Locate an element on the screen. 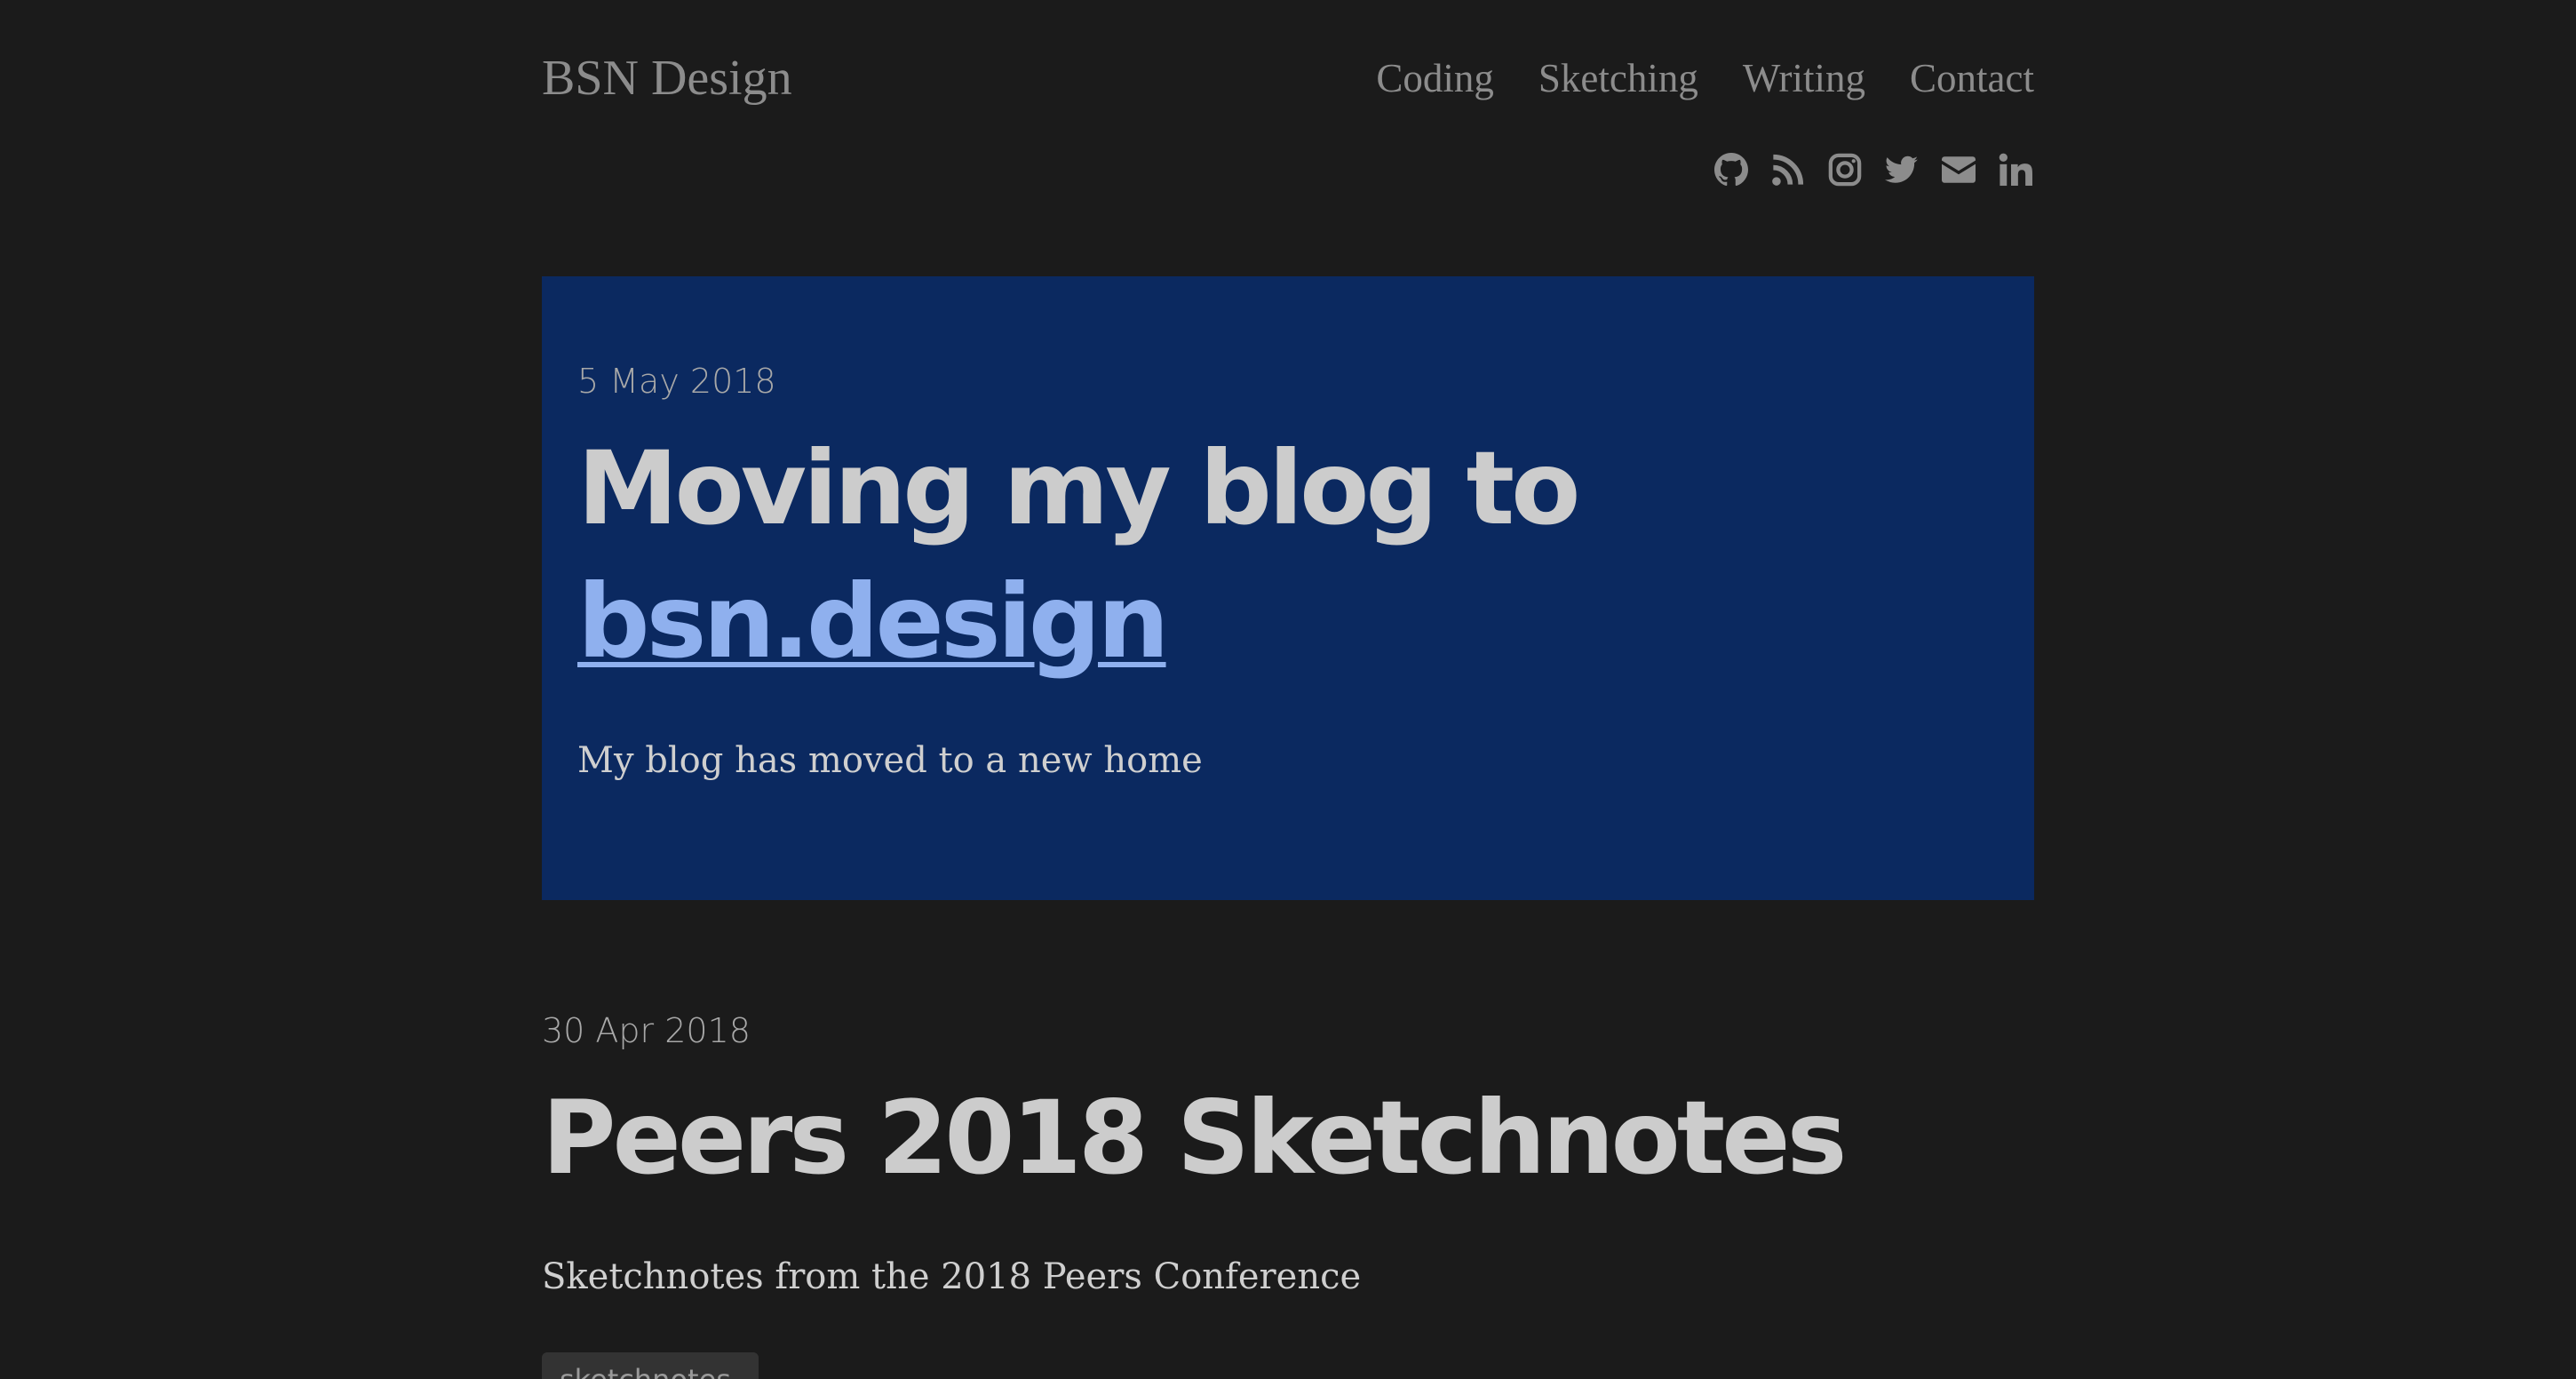 This screenshot has height=1379, width=2576. twitter-icon is located at coordinates (1902, 170).